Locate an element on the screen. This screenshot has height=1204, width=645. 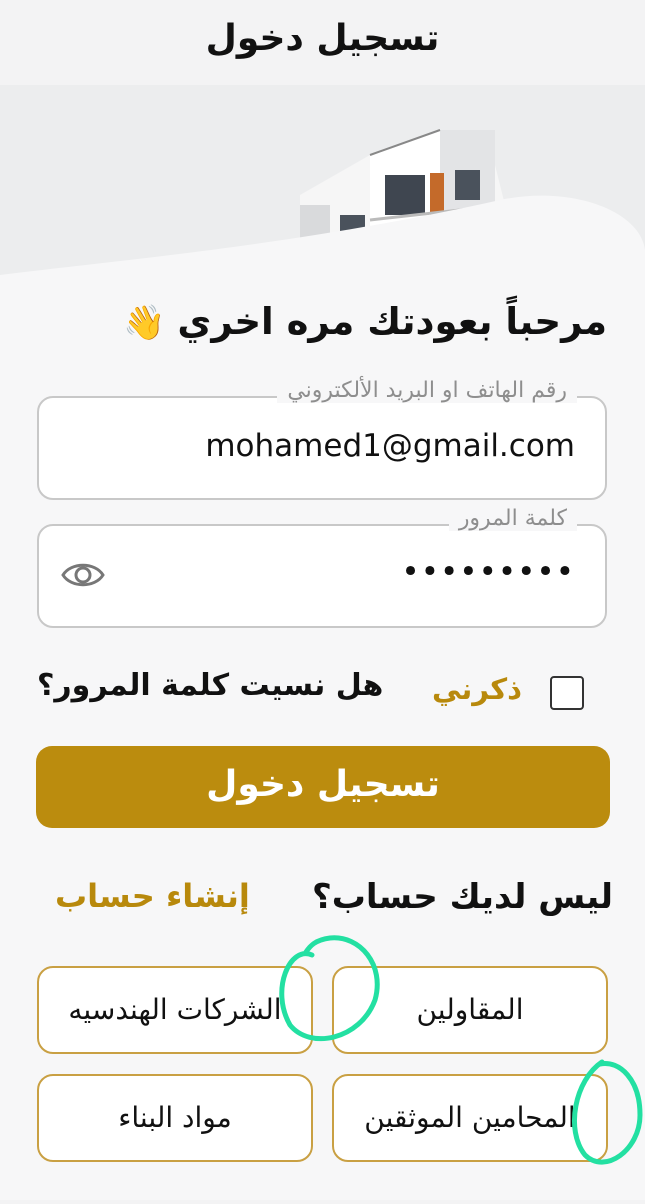
email-field-label: رقم الهاتف او البريد الألكتروني is located at coordinates (427, 390).